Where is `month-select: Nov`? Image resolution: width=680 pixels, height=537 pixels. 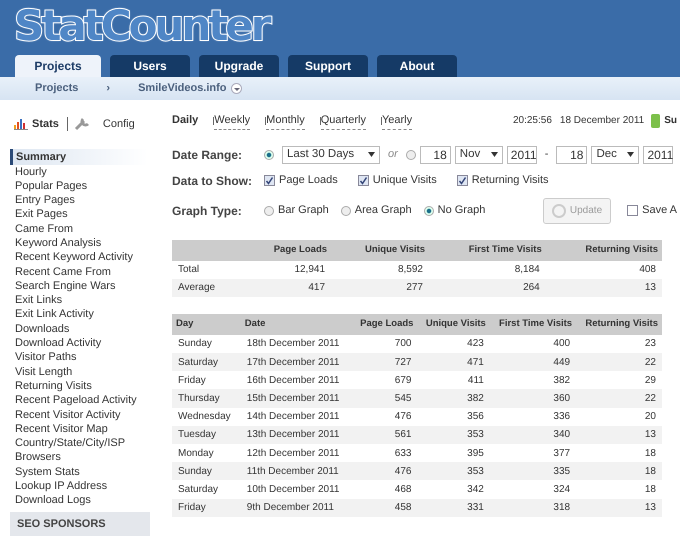 month-select: Nov is located at coordinates (478, 155).